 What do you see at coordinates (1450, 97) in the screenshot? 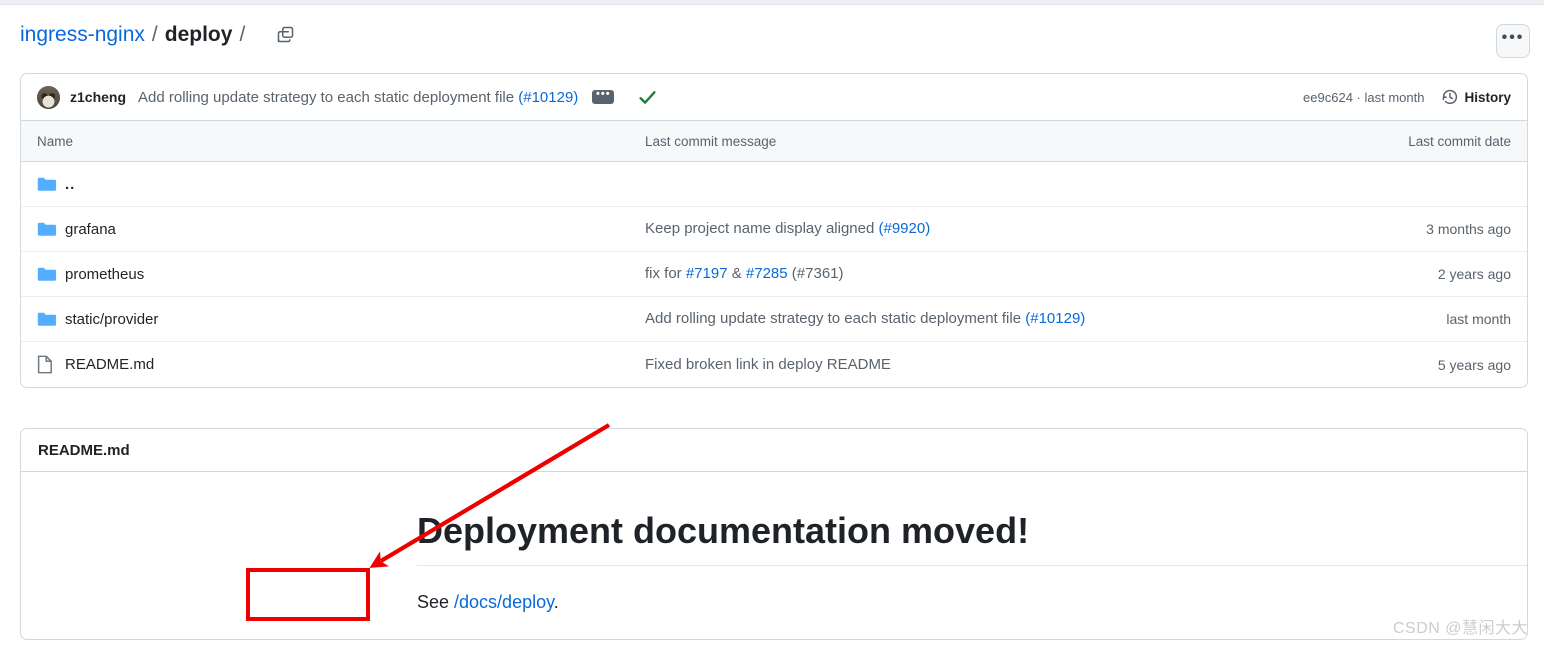
I see `history-clock-icon` at bounding box center [1450, 97].